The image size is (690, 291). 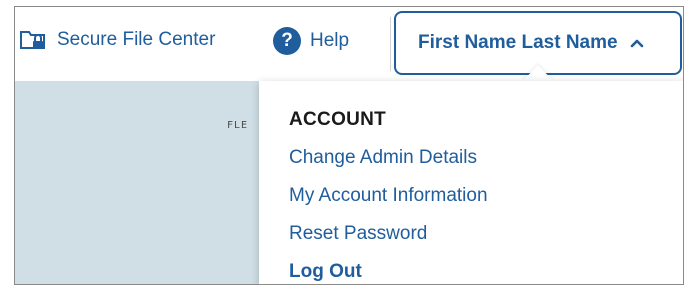 What do you see at coordinates (287, 41) in the screenshot?
I see `question-circle-icon: ?` at bounding box center [287, 41].